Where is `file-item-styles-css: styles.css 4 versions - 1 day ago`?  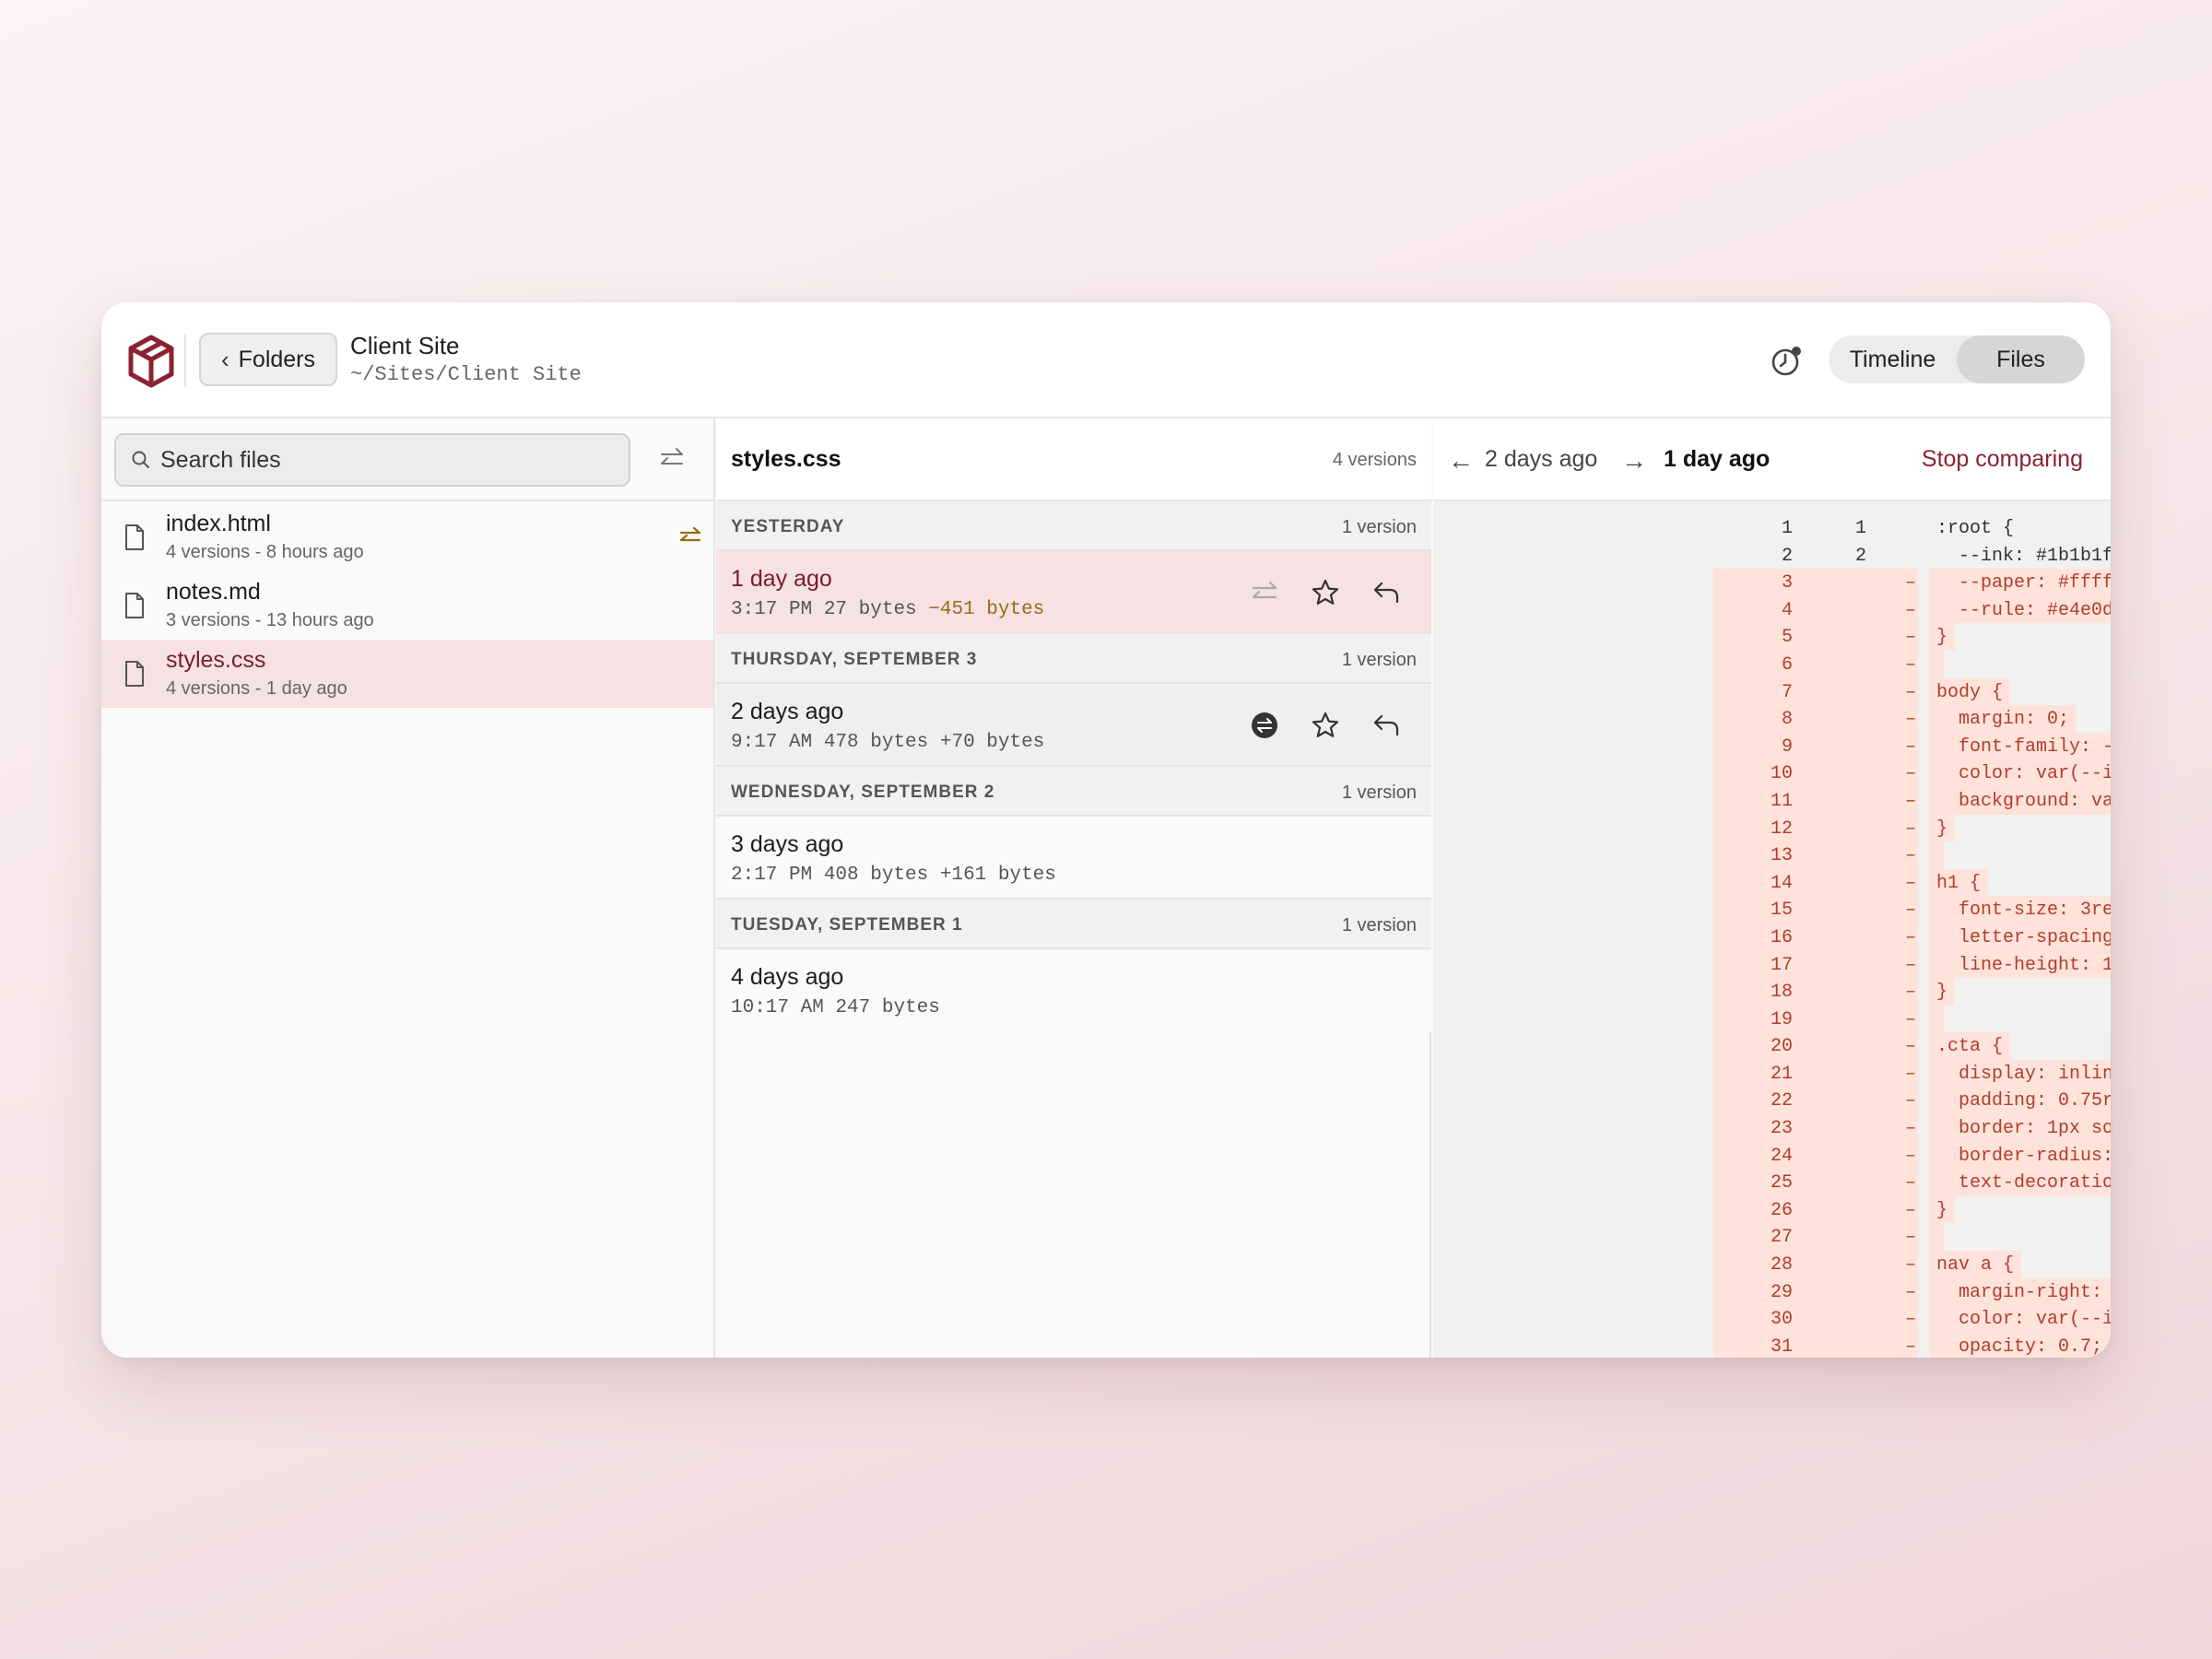 file-item-styles-css: styles.css 4 versions - 1 day ago is located at coordinates (407, 674).